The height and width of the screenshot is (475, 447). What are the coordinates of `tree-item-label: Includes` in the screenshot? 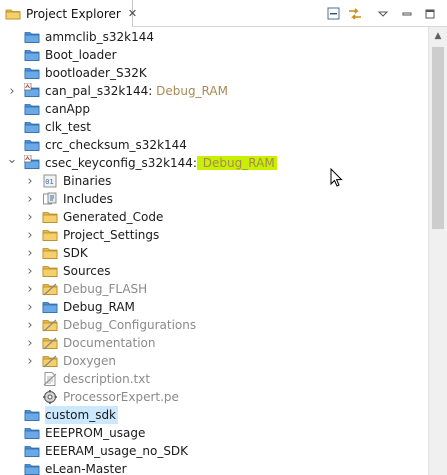 It's located at (88, 199).